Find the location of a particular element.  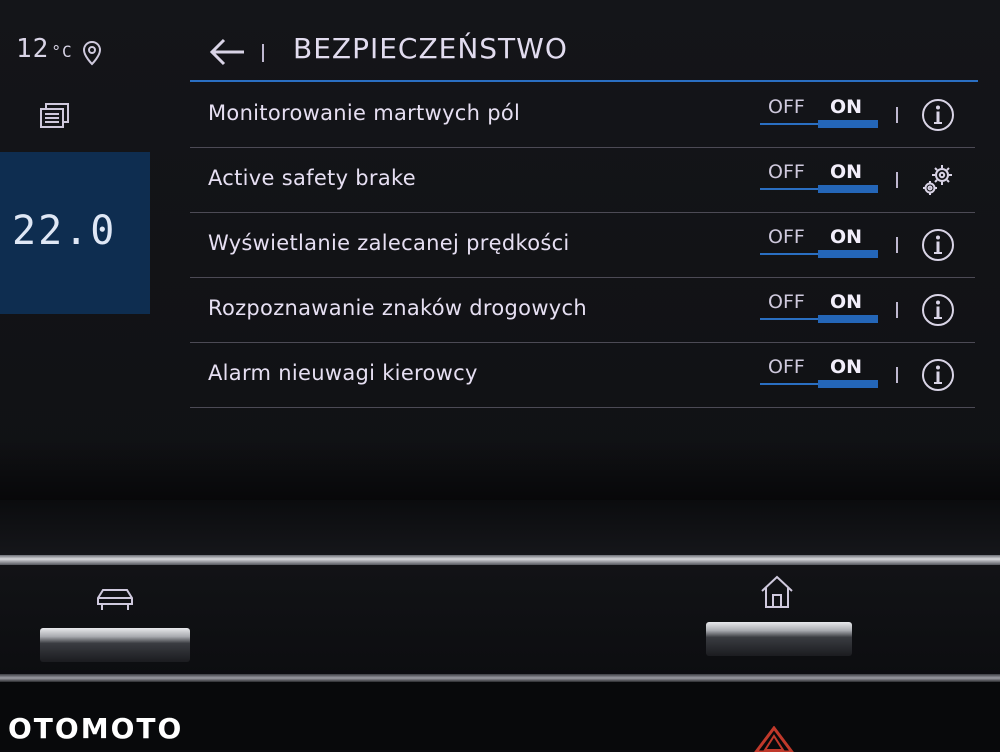

setting-label: Wyświetlanie zalecanej prędkości is located at coordinates (389, 243).